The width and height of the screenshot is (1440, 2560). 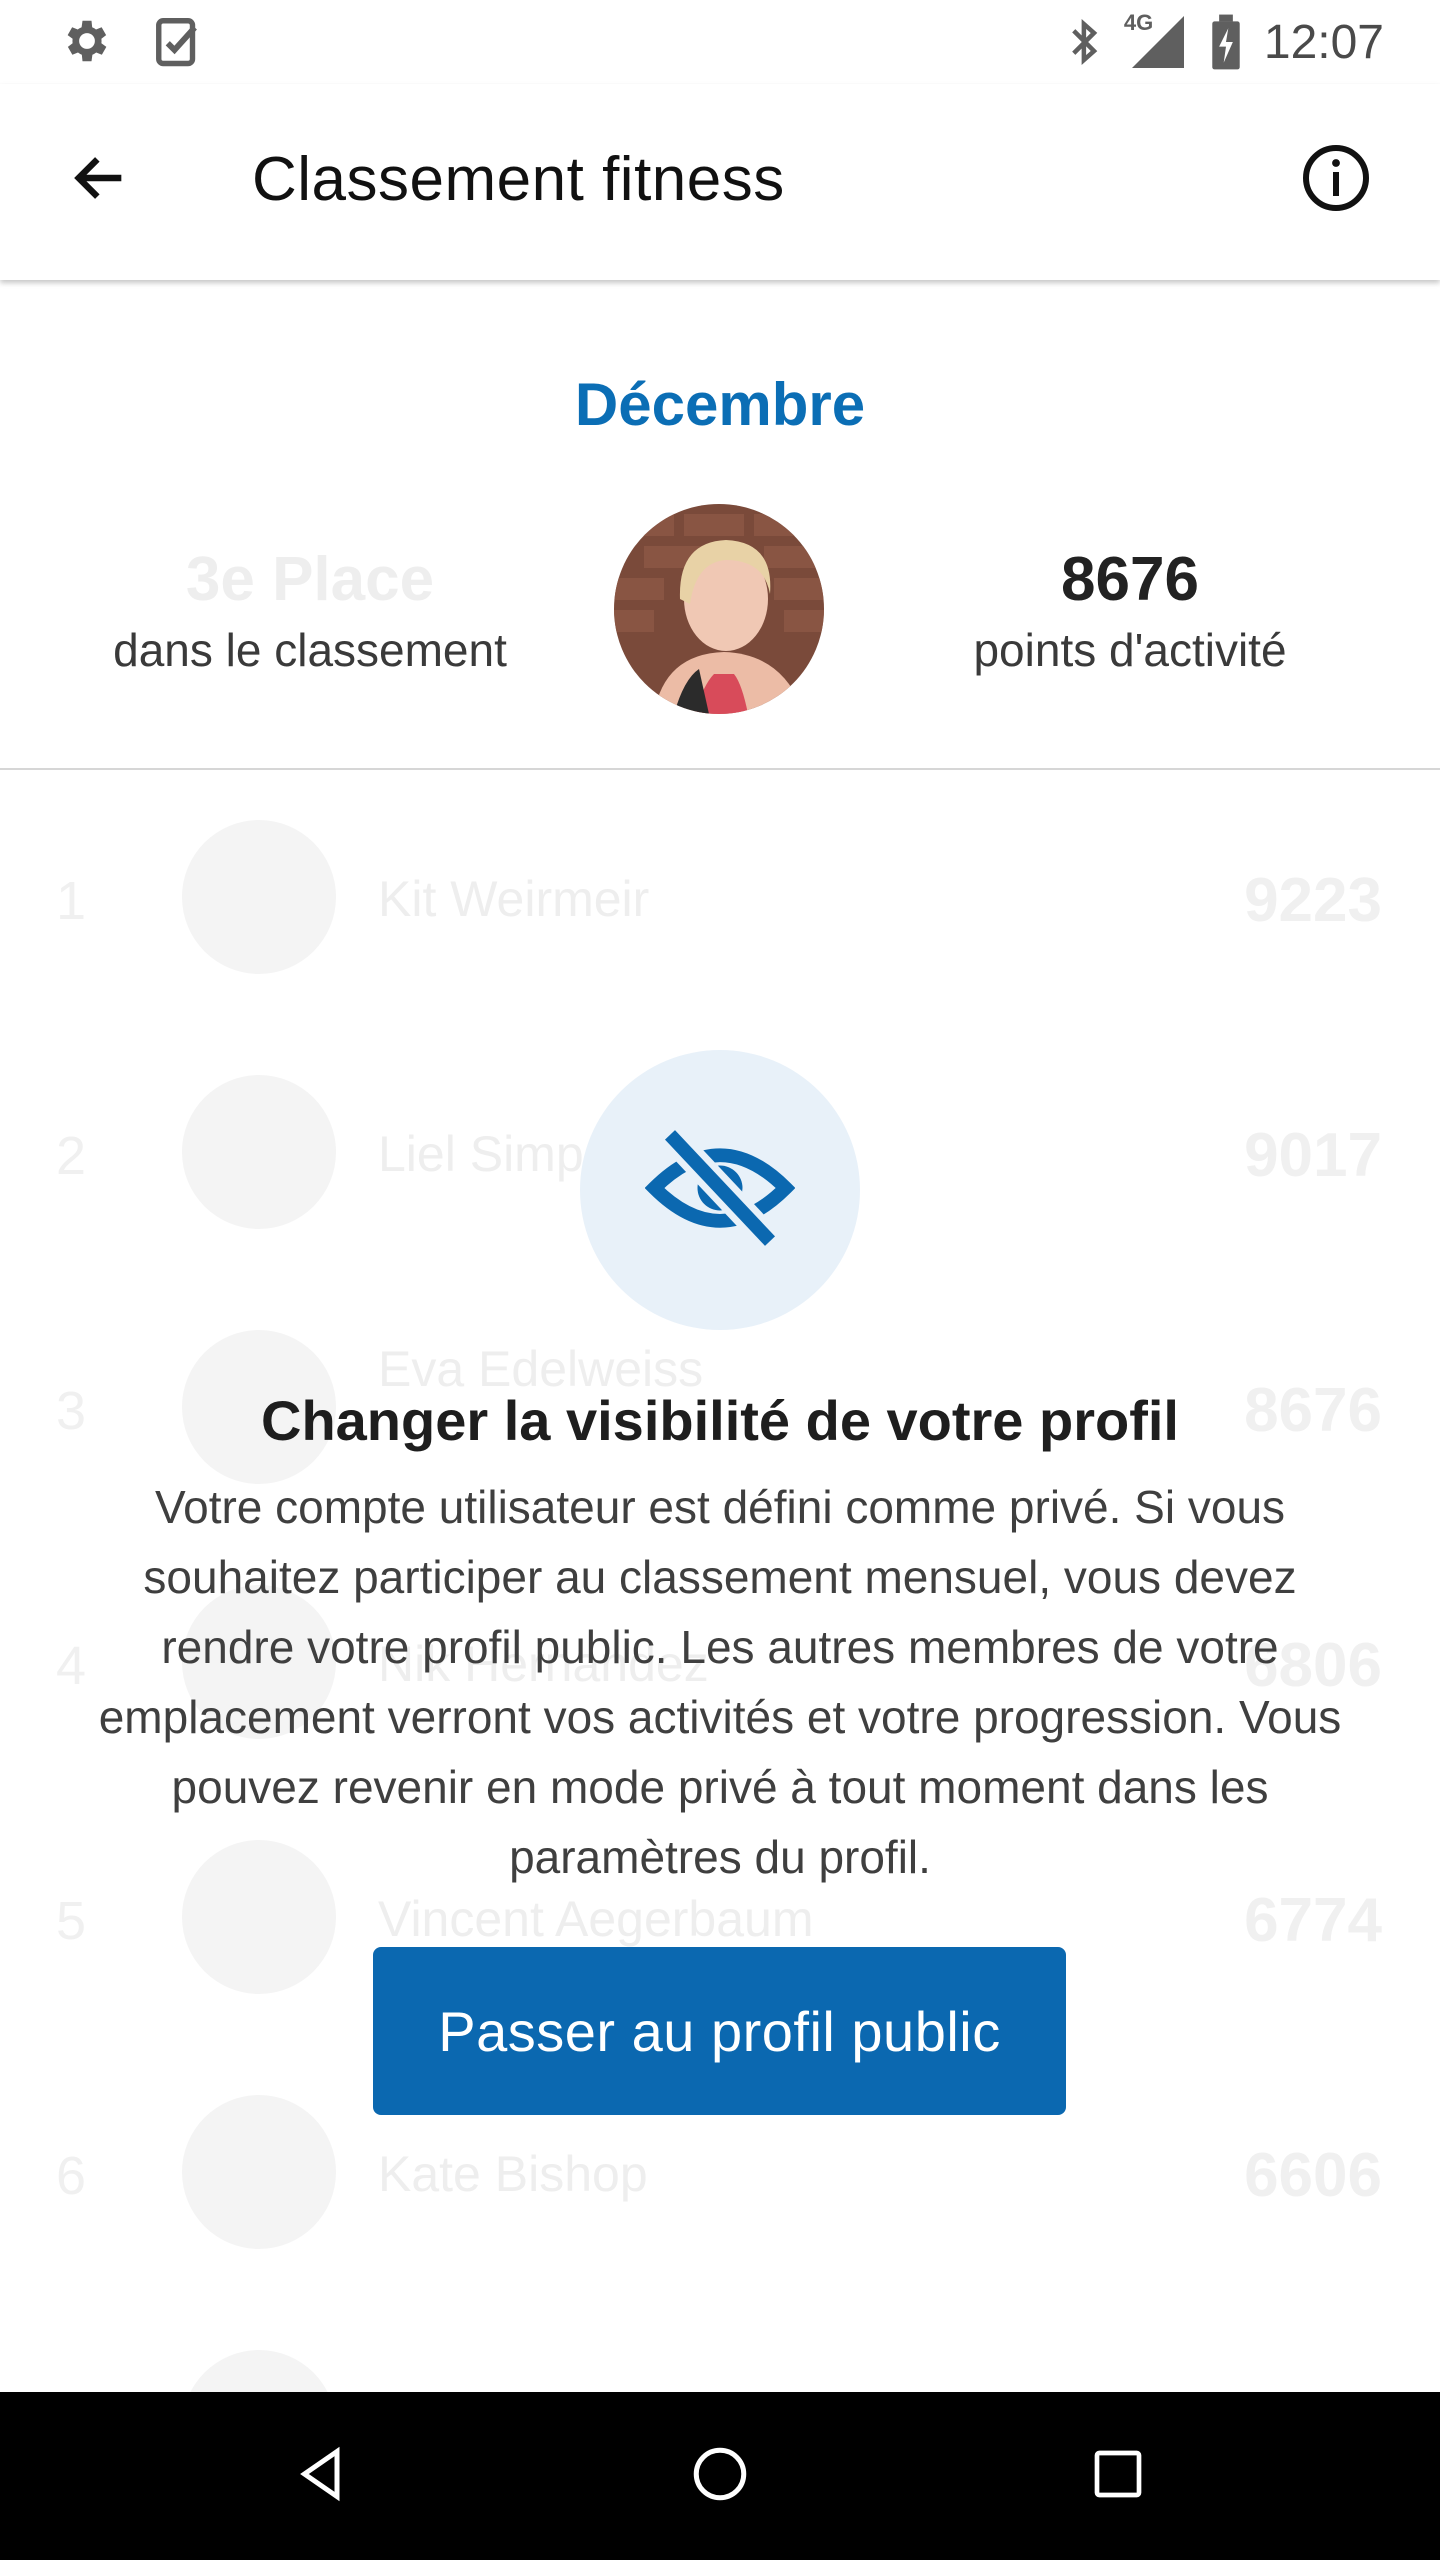 What do you see at coordinates (720, 2346) in the screenshot?
I see `list-item` at bounding box center [720, 2346].